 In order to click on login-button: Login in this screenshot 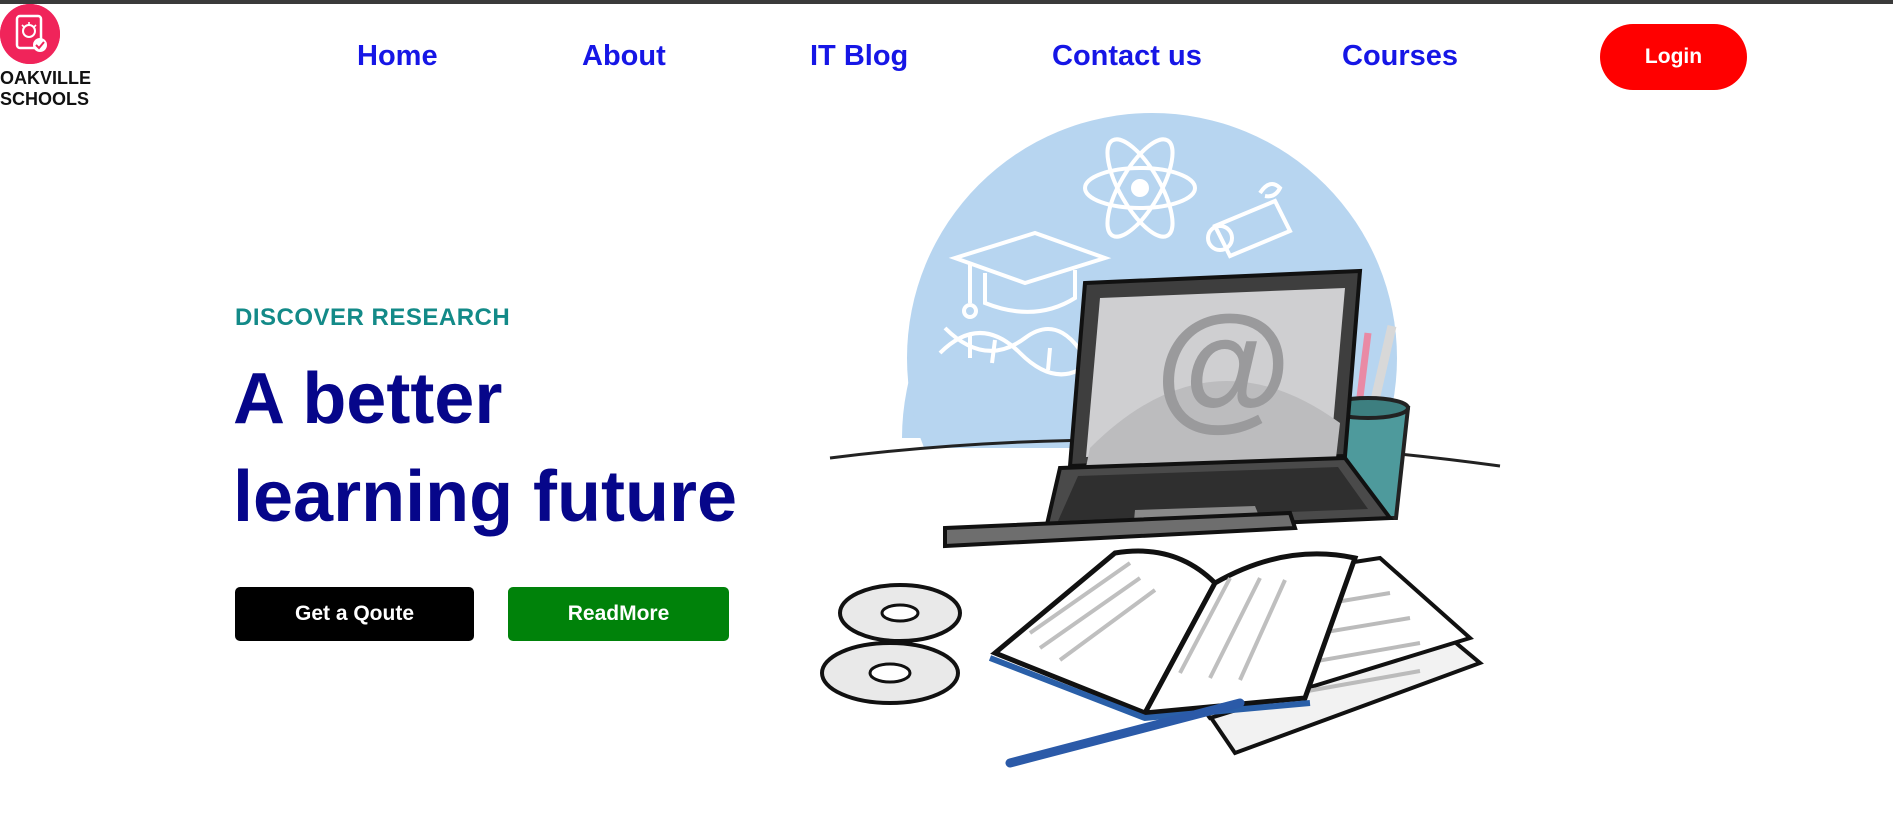, I will do `click(1673, 57)`.